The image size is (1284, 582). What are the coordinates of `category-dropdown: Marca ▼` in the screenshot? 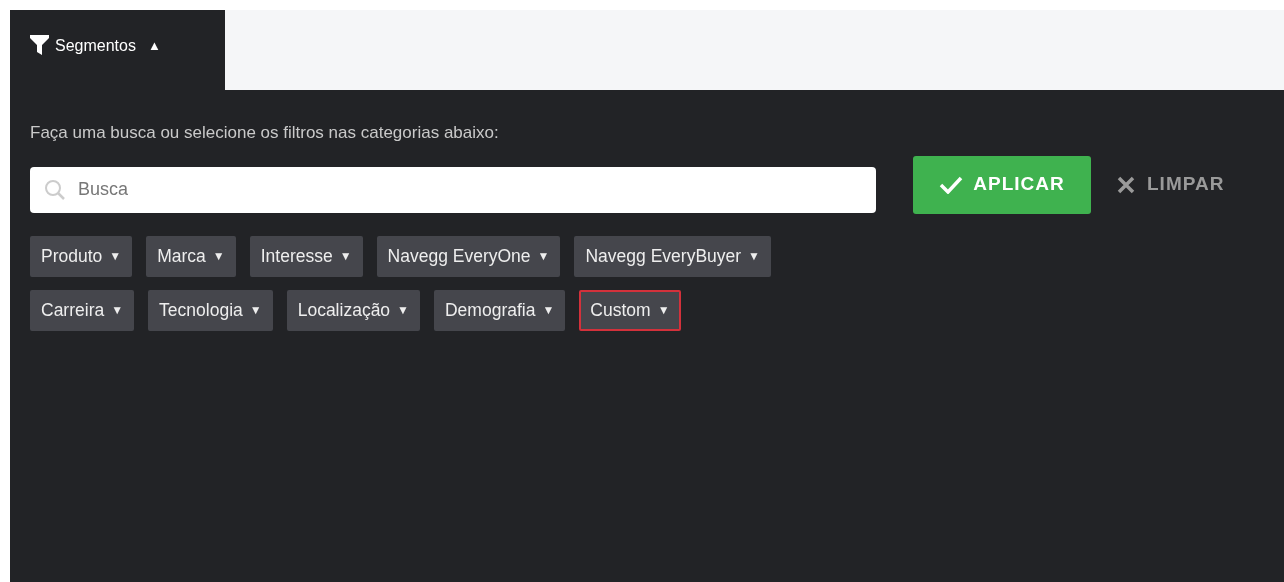 It's located at (191, 256).